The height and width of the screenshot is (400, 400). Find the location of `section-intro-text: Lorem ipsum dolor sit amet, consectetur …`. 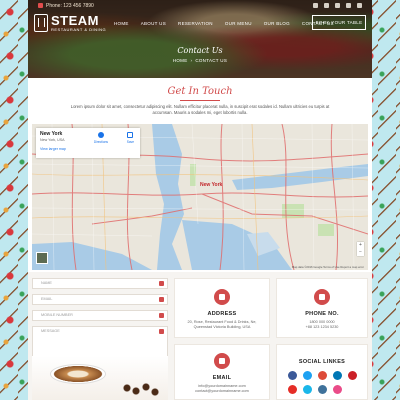

section-intro-text: Lorem ipsum dolor sit amet, consectetur … is located at coordinates (200, 109).